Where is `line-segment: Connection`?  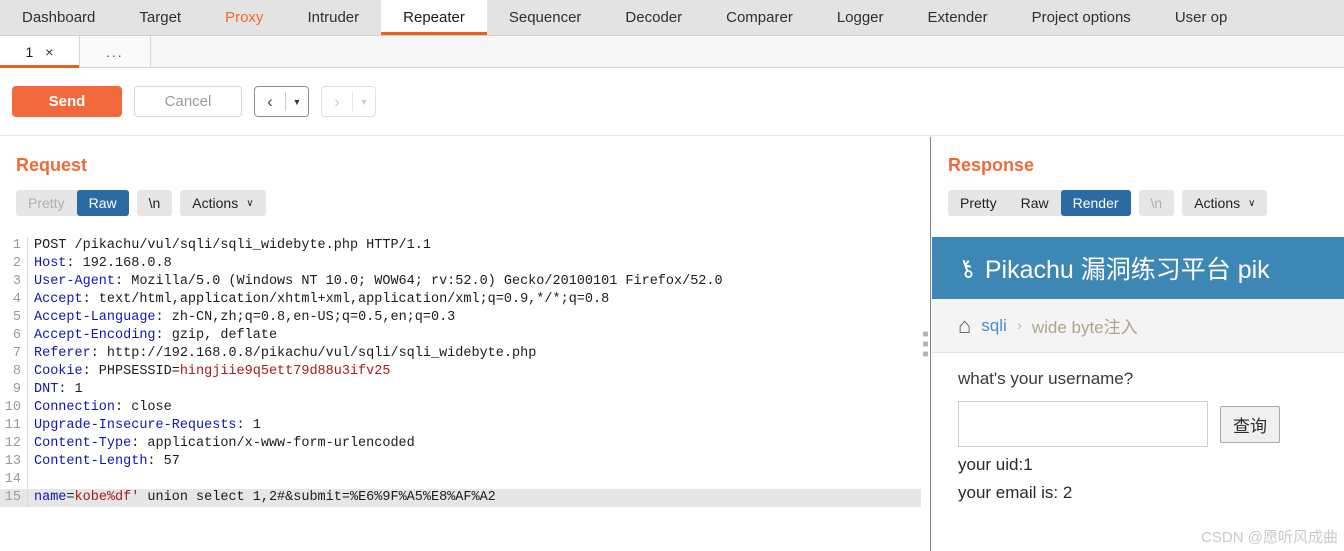 line-segment: Connection is located at coordinates (75, 407).